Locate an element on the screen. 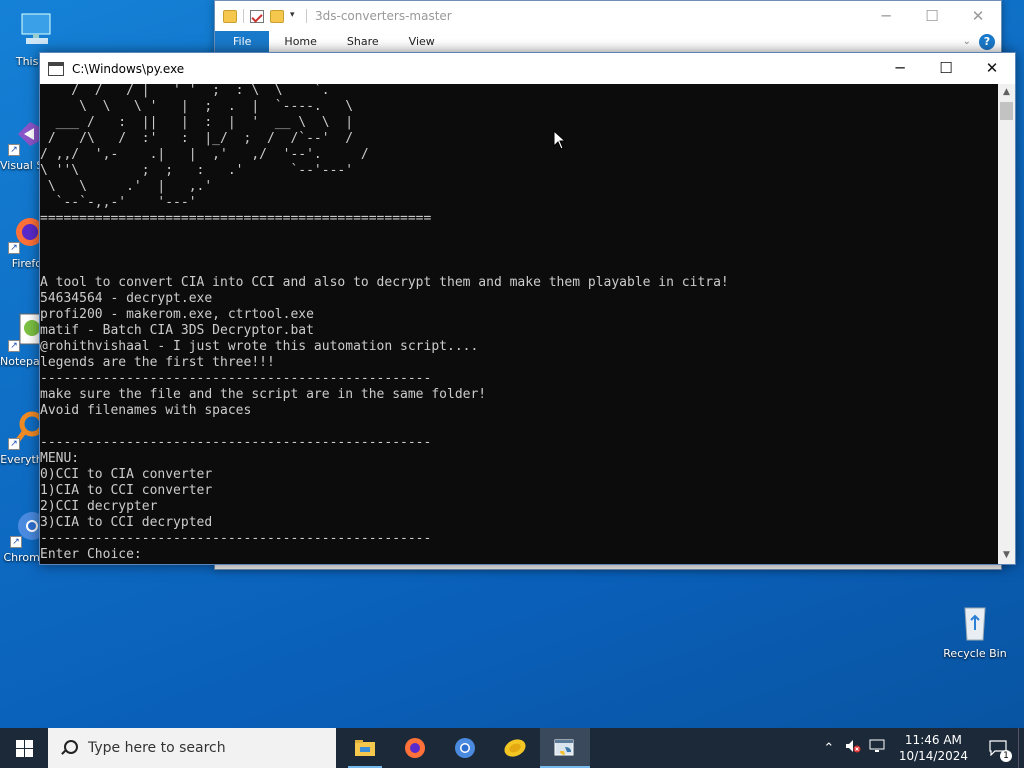 The width and height of the screenshot is (1024, 768). taskbar-search-box: Type here to search is located at coordinates (192, 748).